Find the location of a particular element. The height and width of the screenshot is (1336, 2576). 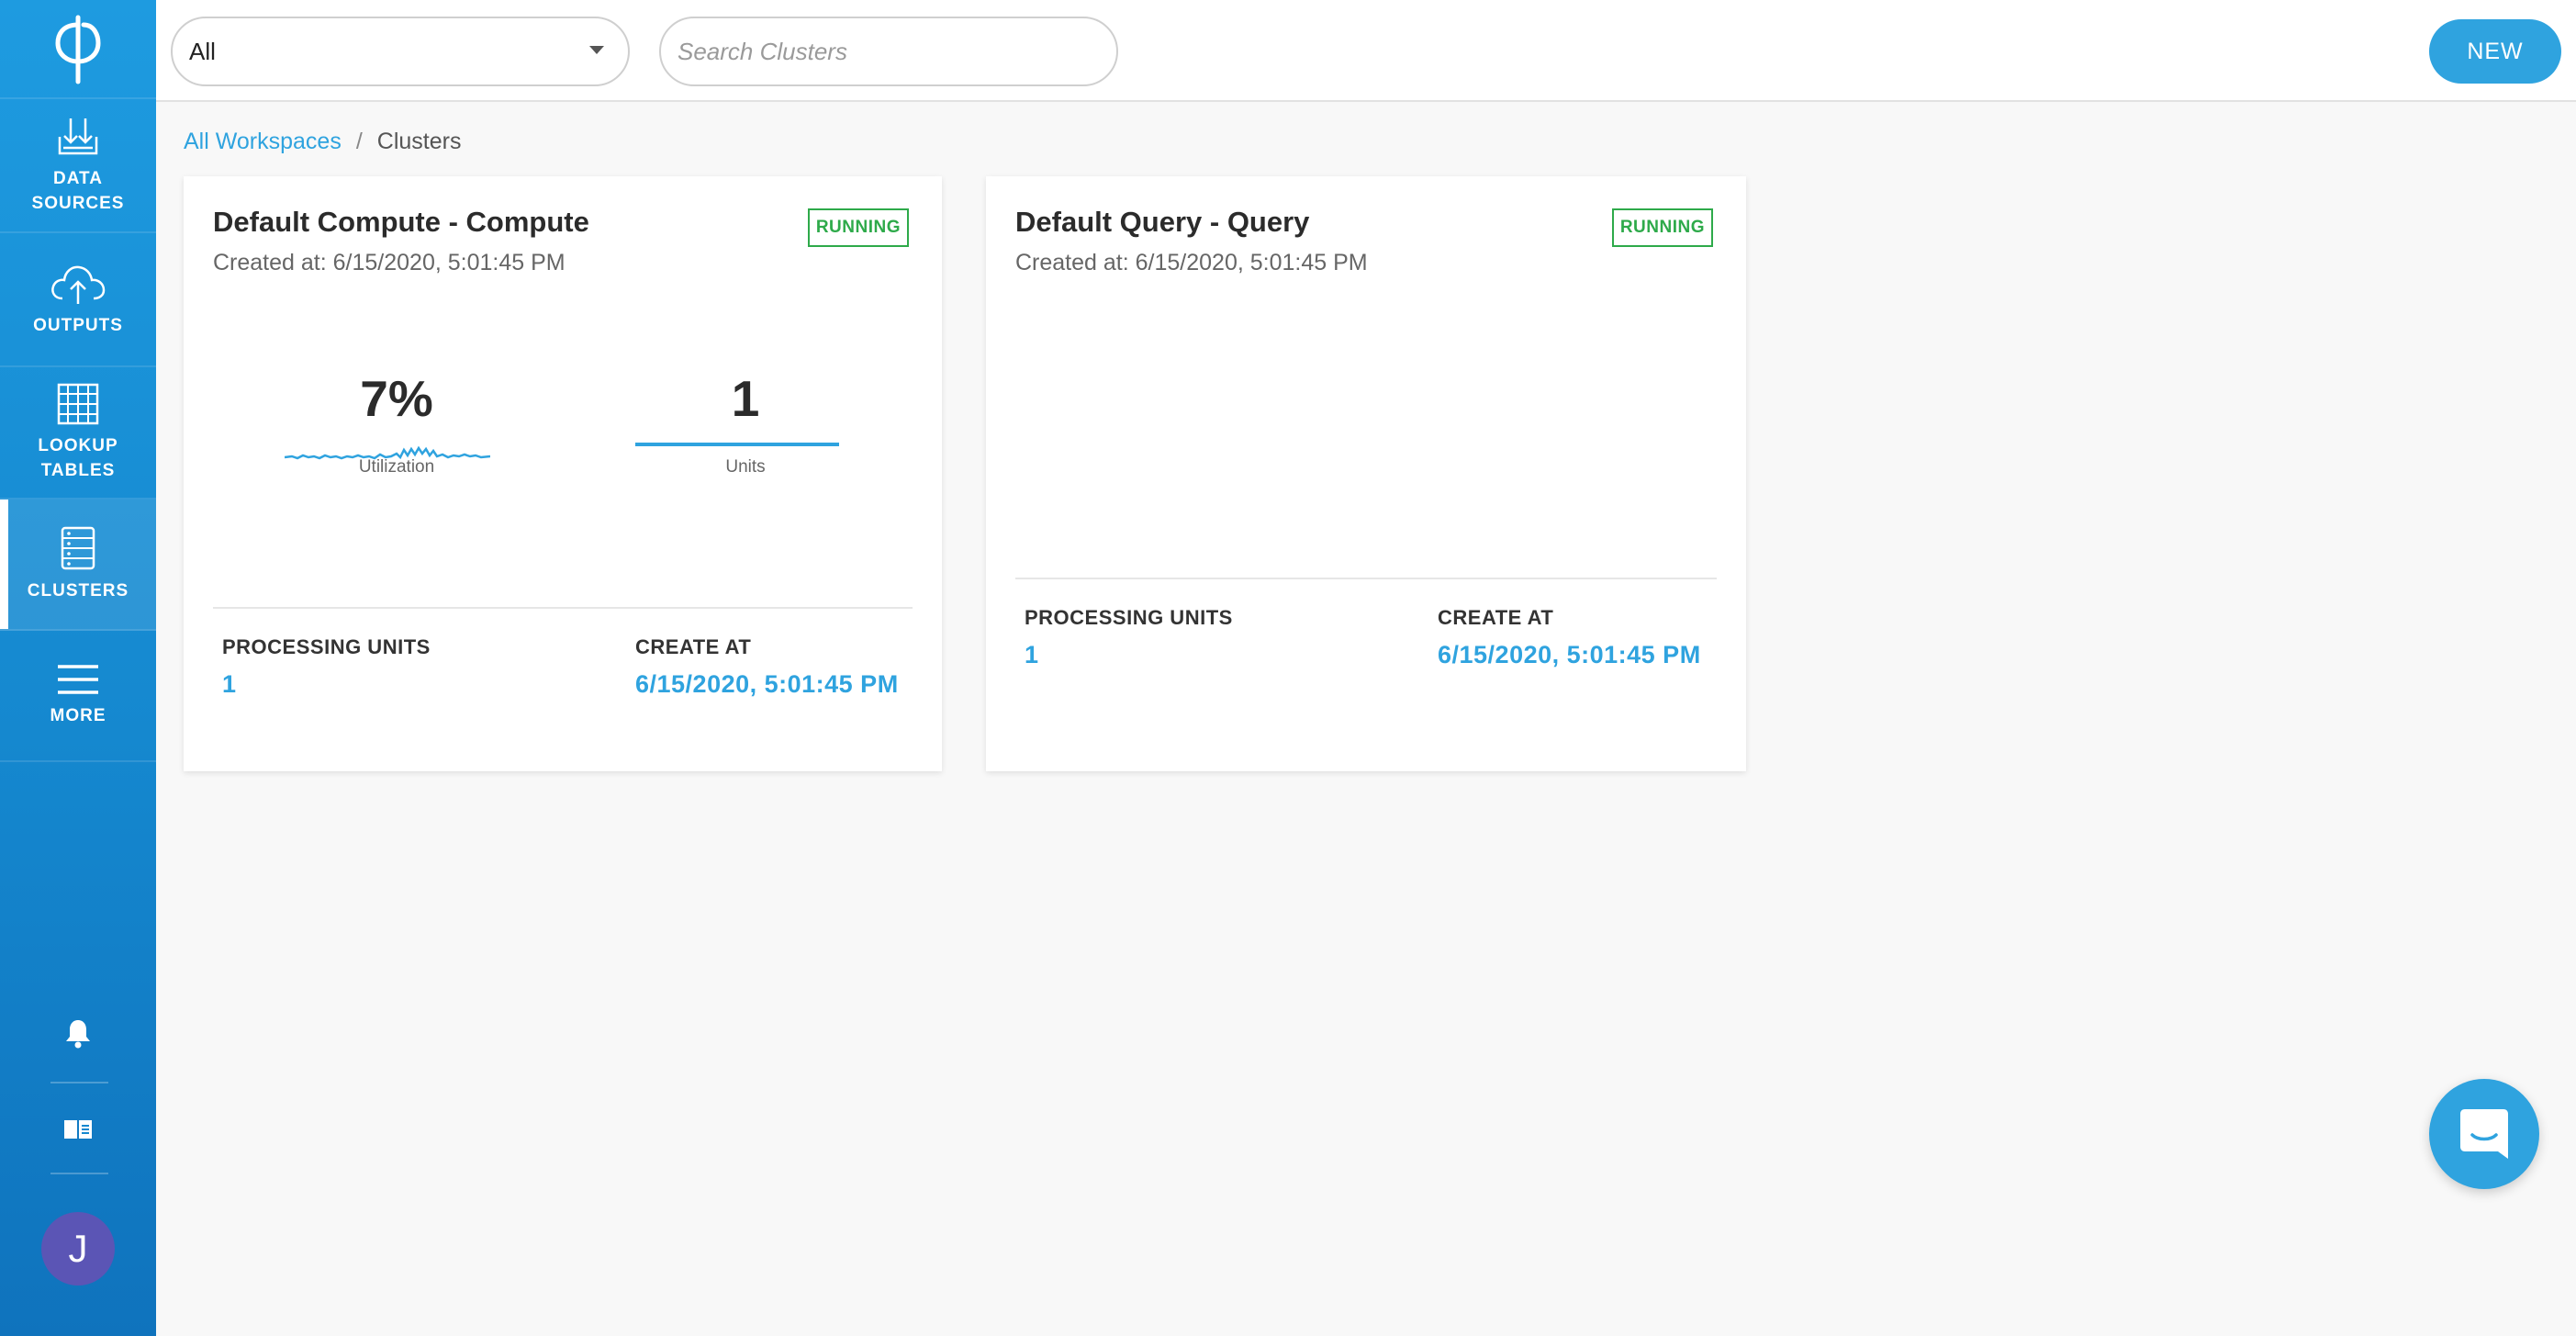

server-icon is located at coordinates (78, 548).